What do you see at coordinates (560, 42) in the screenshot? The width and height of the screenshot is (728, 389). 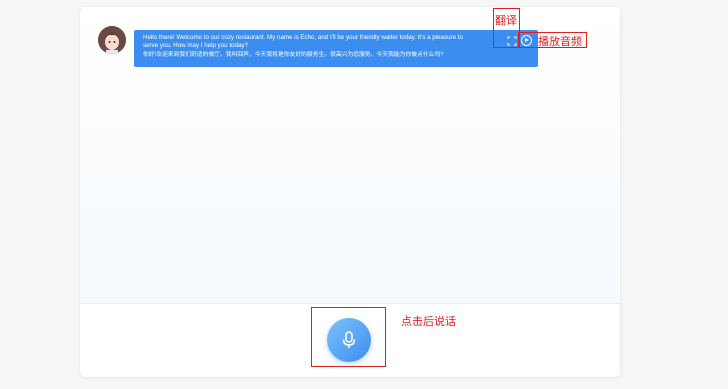 I see `play-annotation: 播放音频` at bounding box center [560, 42].